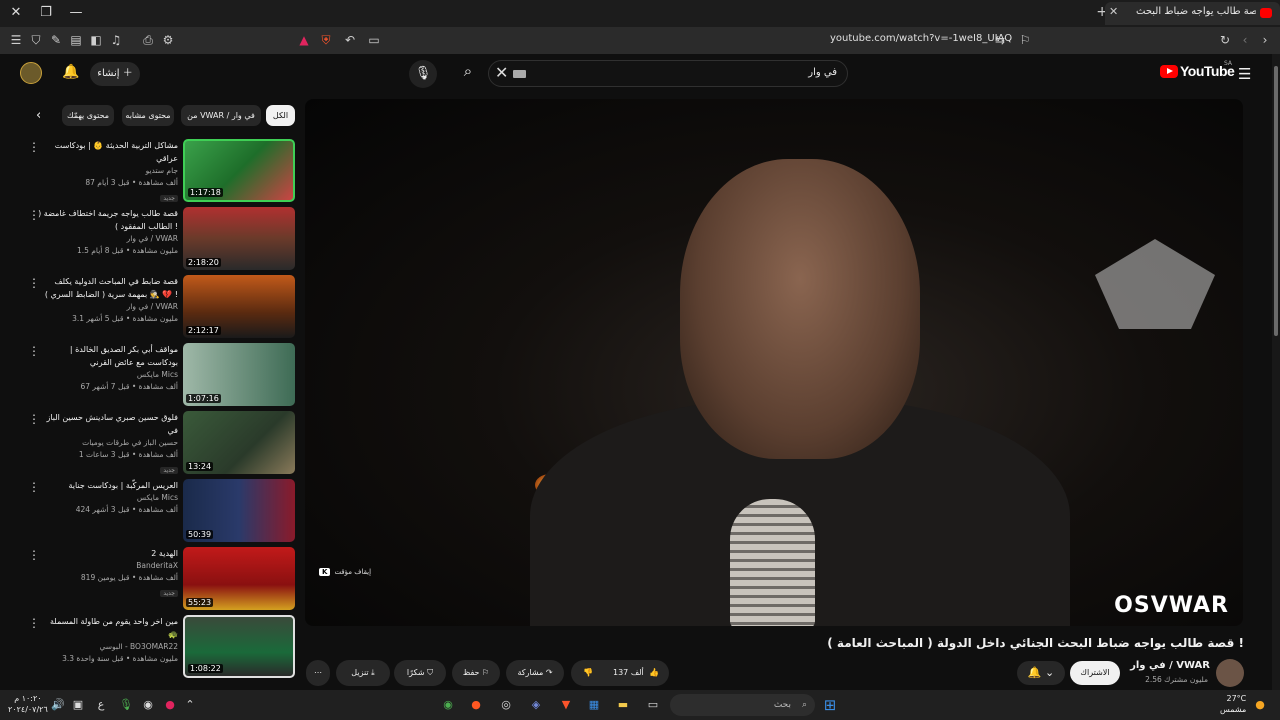 The width and height of the screenshot is (1280, 720). What do you see at coordinates (168, 40) in the screenshot?
I see `extensions-icon: ⚙` at bounding box center [168, 40].